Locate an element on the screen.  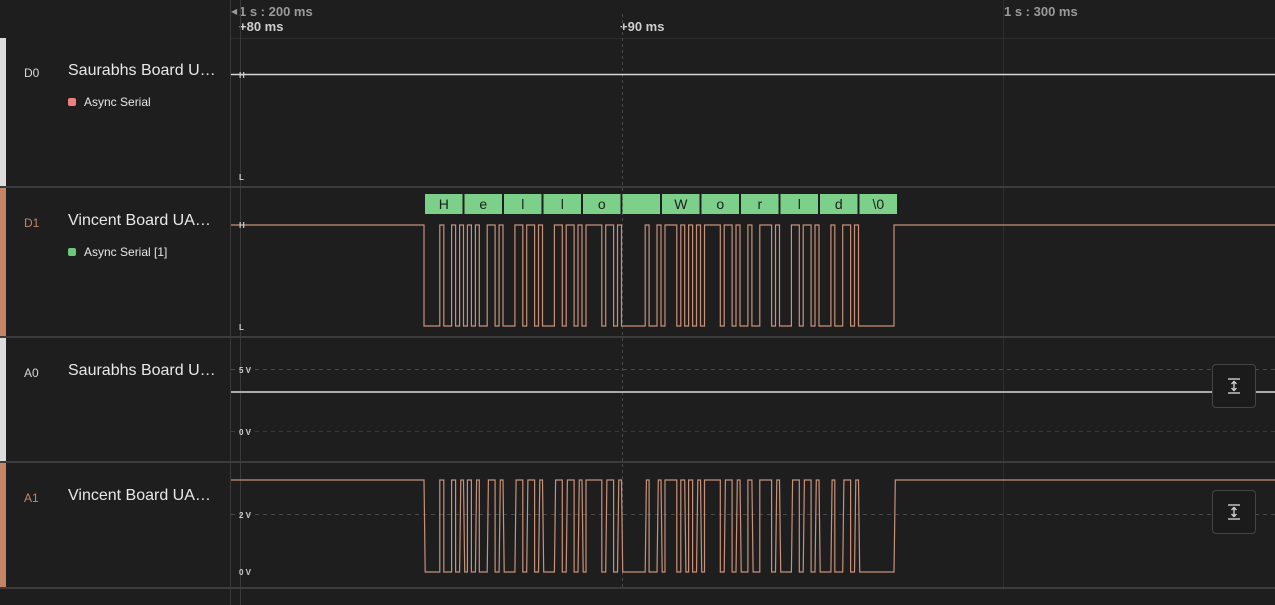
d1-waveform is located at coordinates (753, 275).